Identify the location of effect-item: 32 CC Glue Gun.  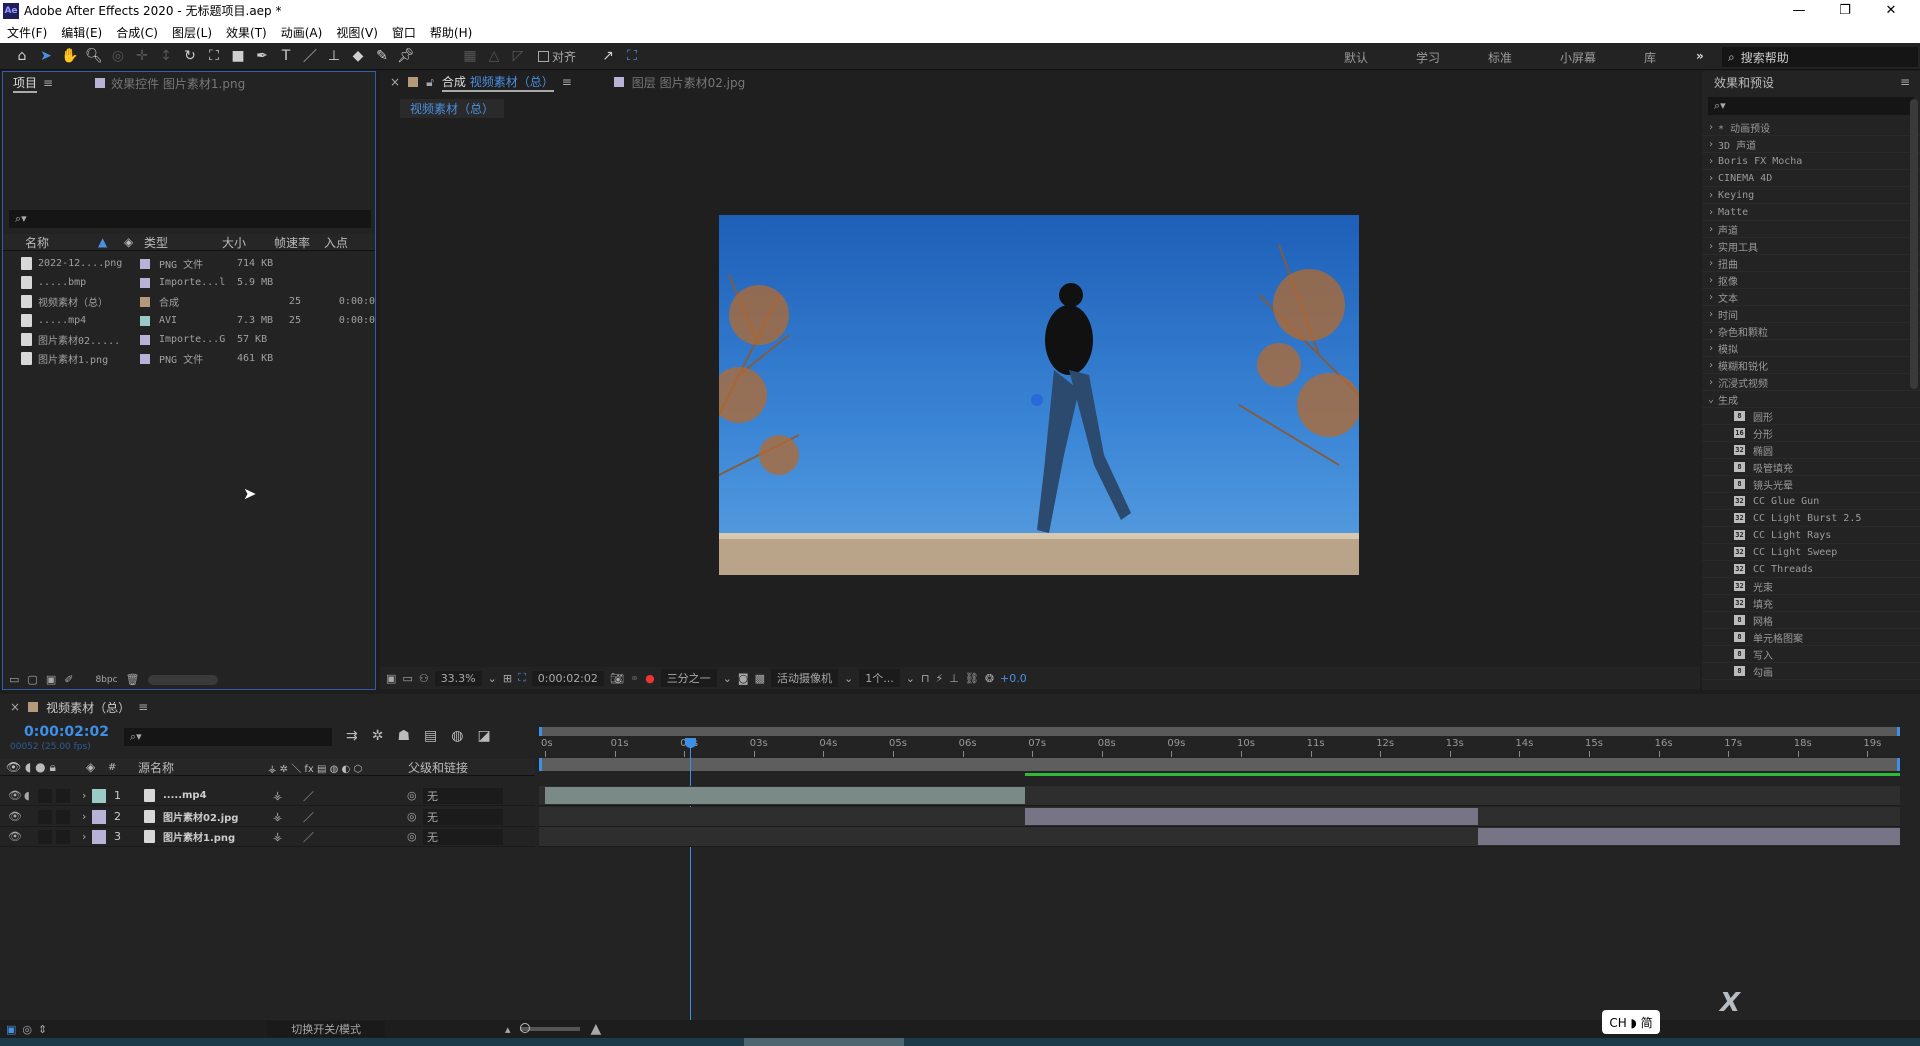
(1811, 501).